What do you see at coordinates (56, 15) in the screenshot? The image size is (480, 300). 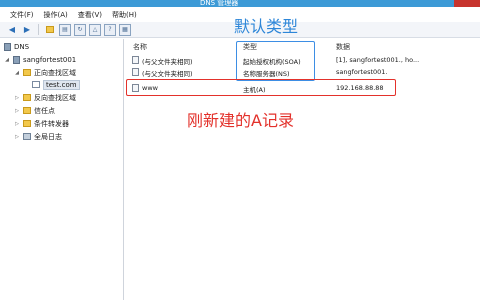 I see `menu-action: 操作(A)` at bounding box center [56, 15].